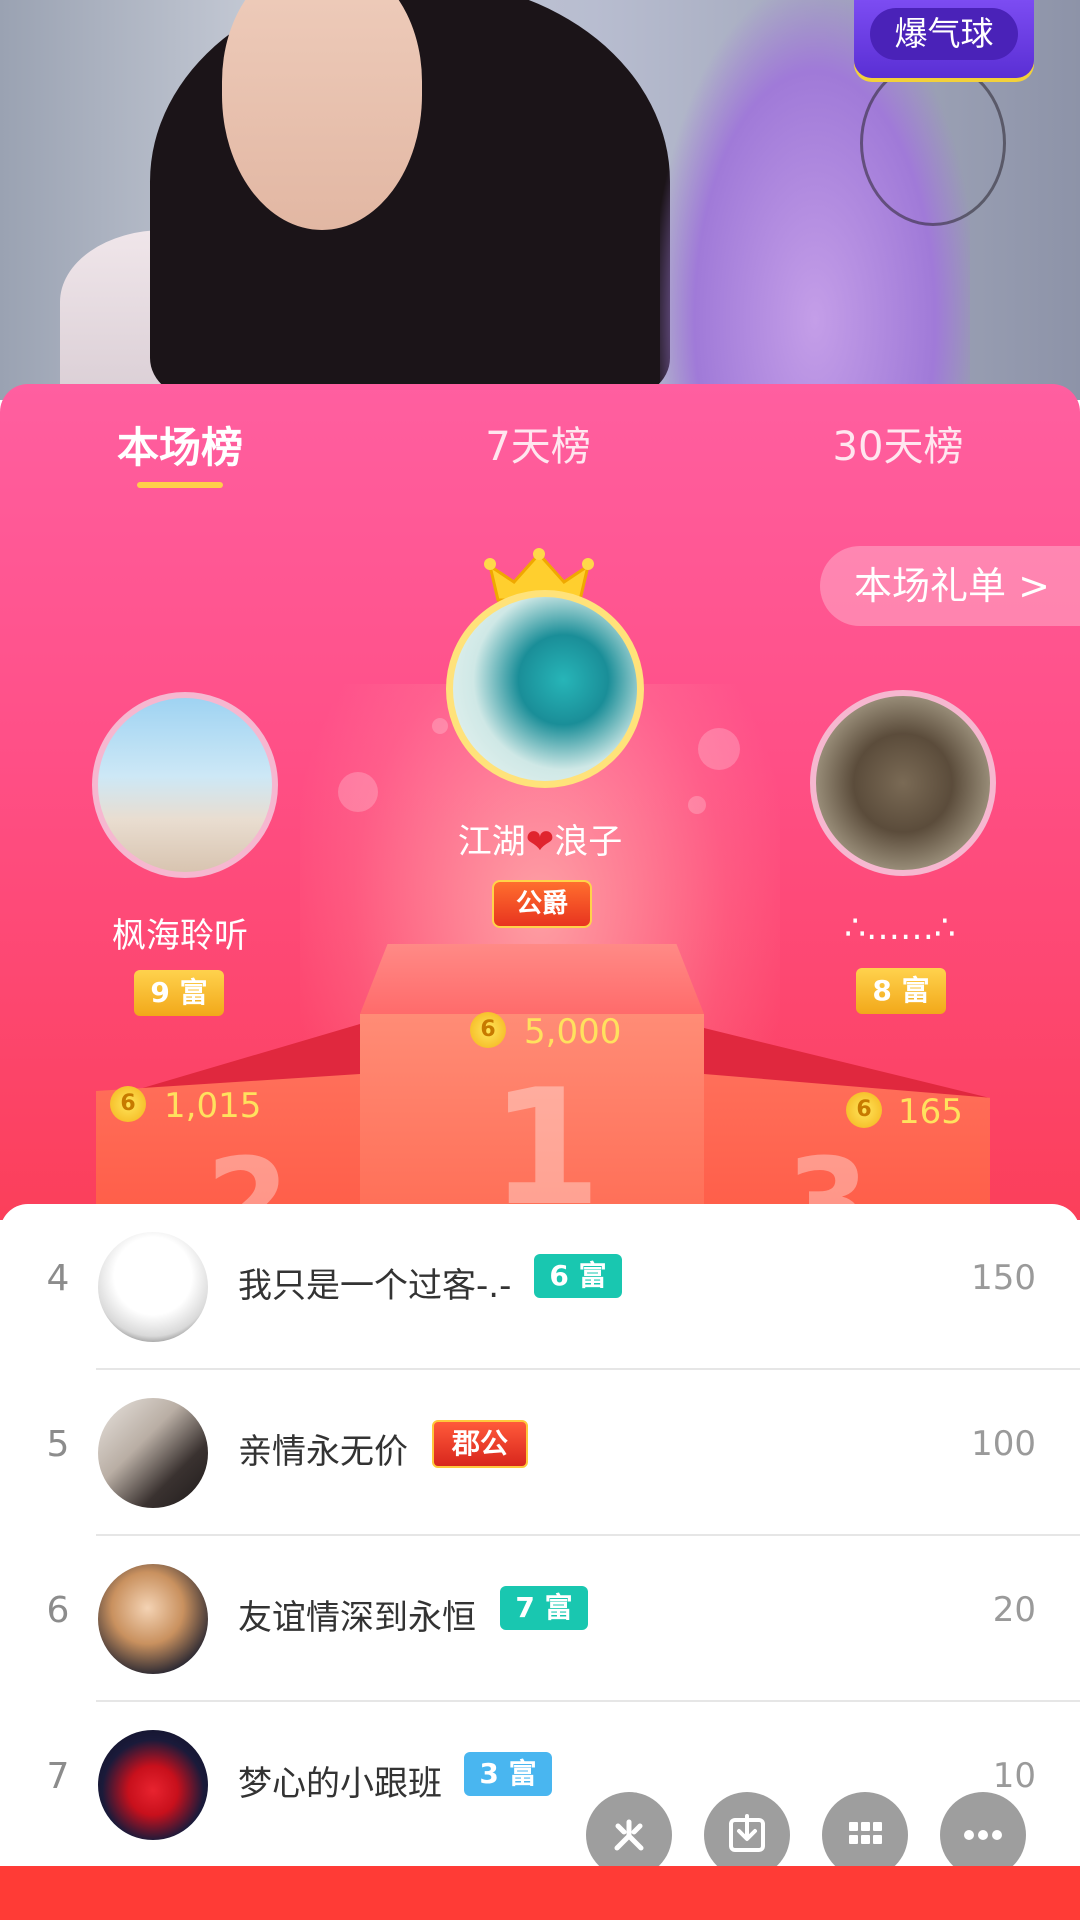 The width and height of the screenshot is (1080, 1920). I want to click on list-item: 7 梦心的小跟班 3 富 10, so click(540, 1785).